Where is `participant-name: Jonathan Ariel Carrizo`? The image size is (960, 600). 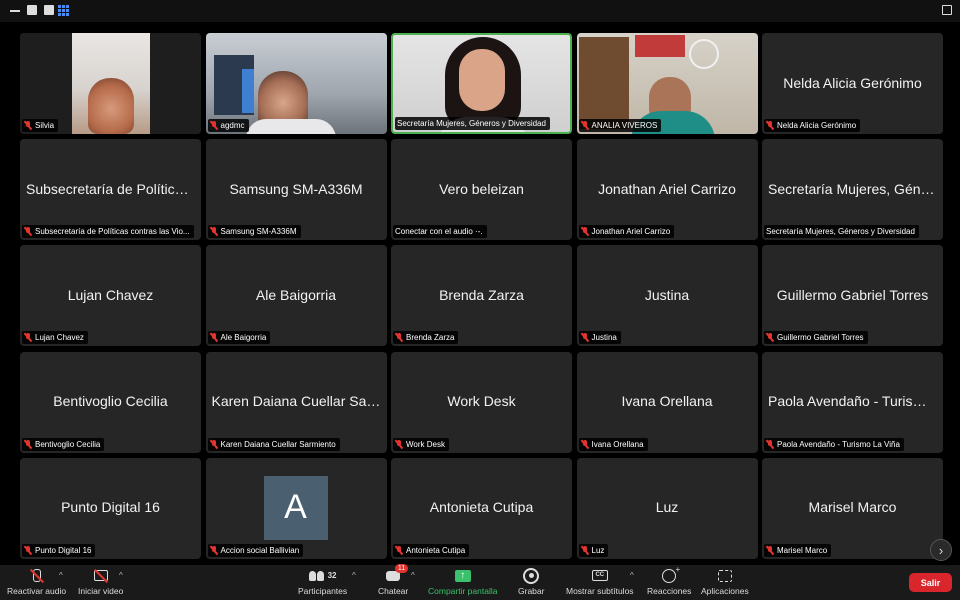
participant-name: Jonathan Ariel Carrizo is located at coordinates (631, 232).